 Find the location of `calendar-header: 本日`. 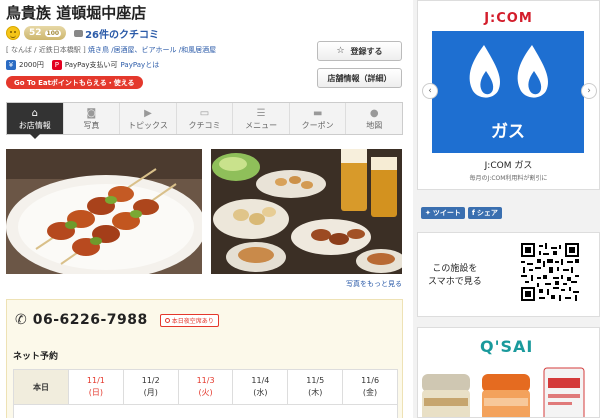

calendar-header: 本日 is located at coordinates (41, 387).